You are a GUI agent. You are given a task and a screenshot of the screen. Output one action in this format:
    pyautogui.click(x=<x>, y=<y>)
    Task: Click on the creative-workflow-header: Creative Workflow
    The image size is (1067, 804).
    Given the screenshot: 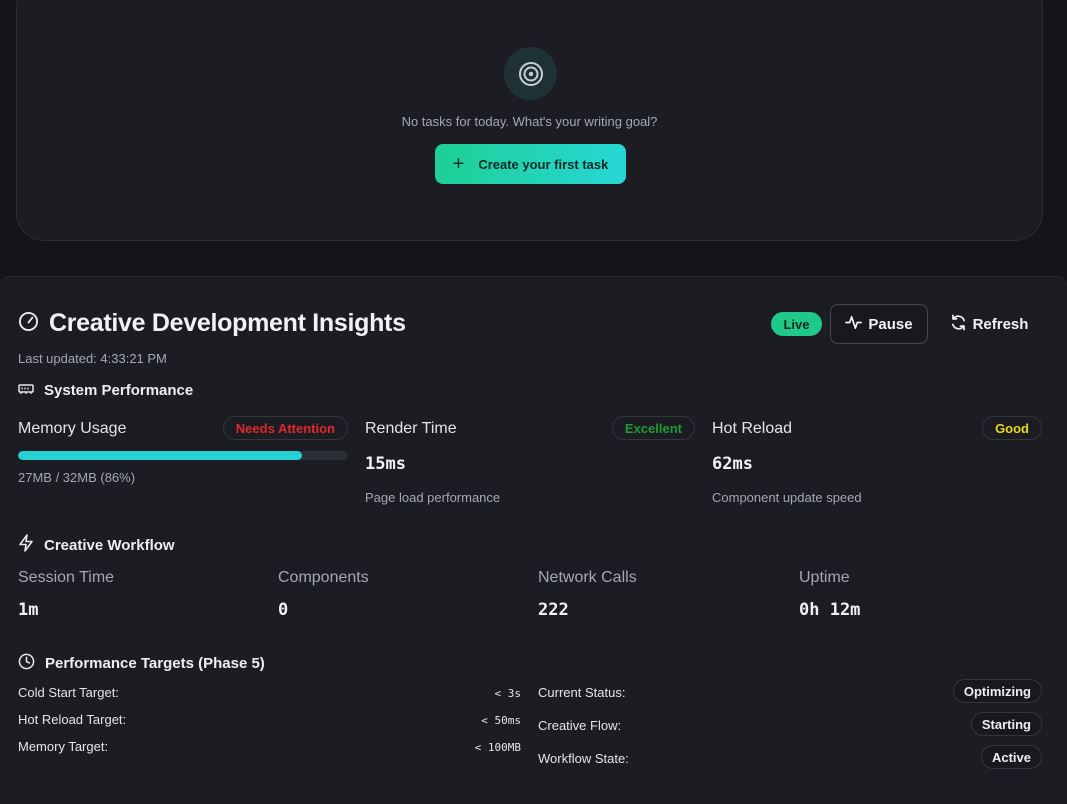 What is the action you would take?
    pyautogui.click(x=96, y=545)
    